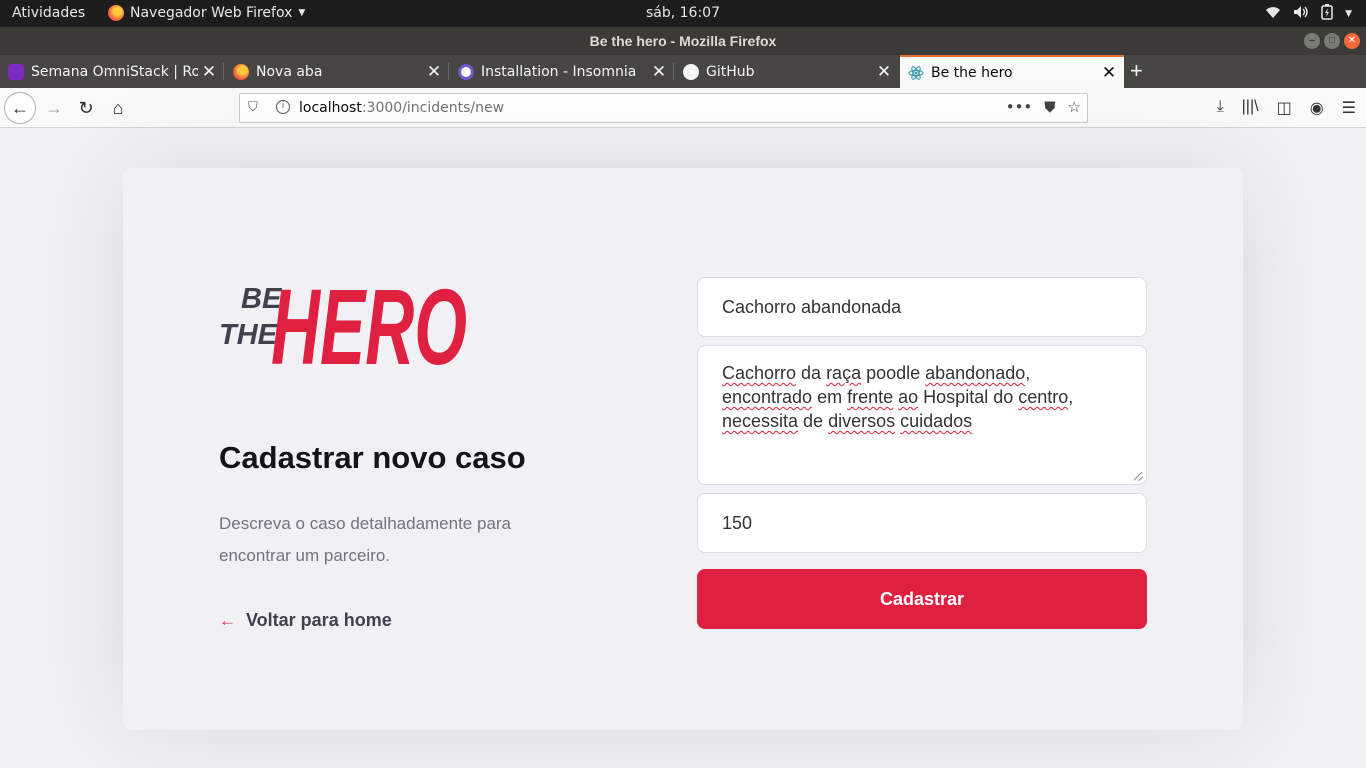  I want to click on logo-hero: HERO, so click(369, 320).